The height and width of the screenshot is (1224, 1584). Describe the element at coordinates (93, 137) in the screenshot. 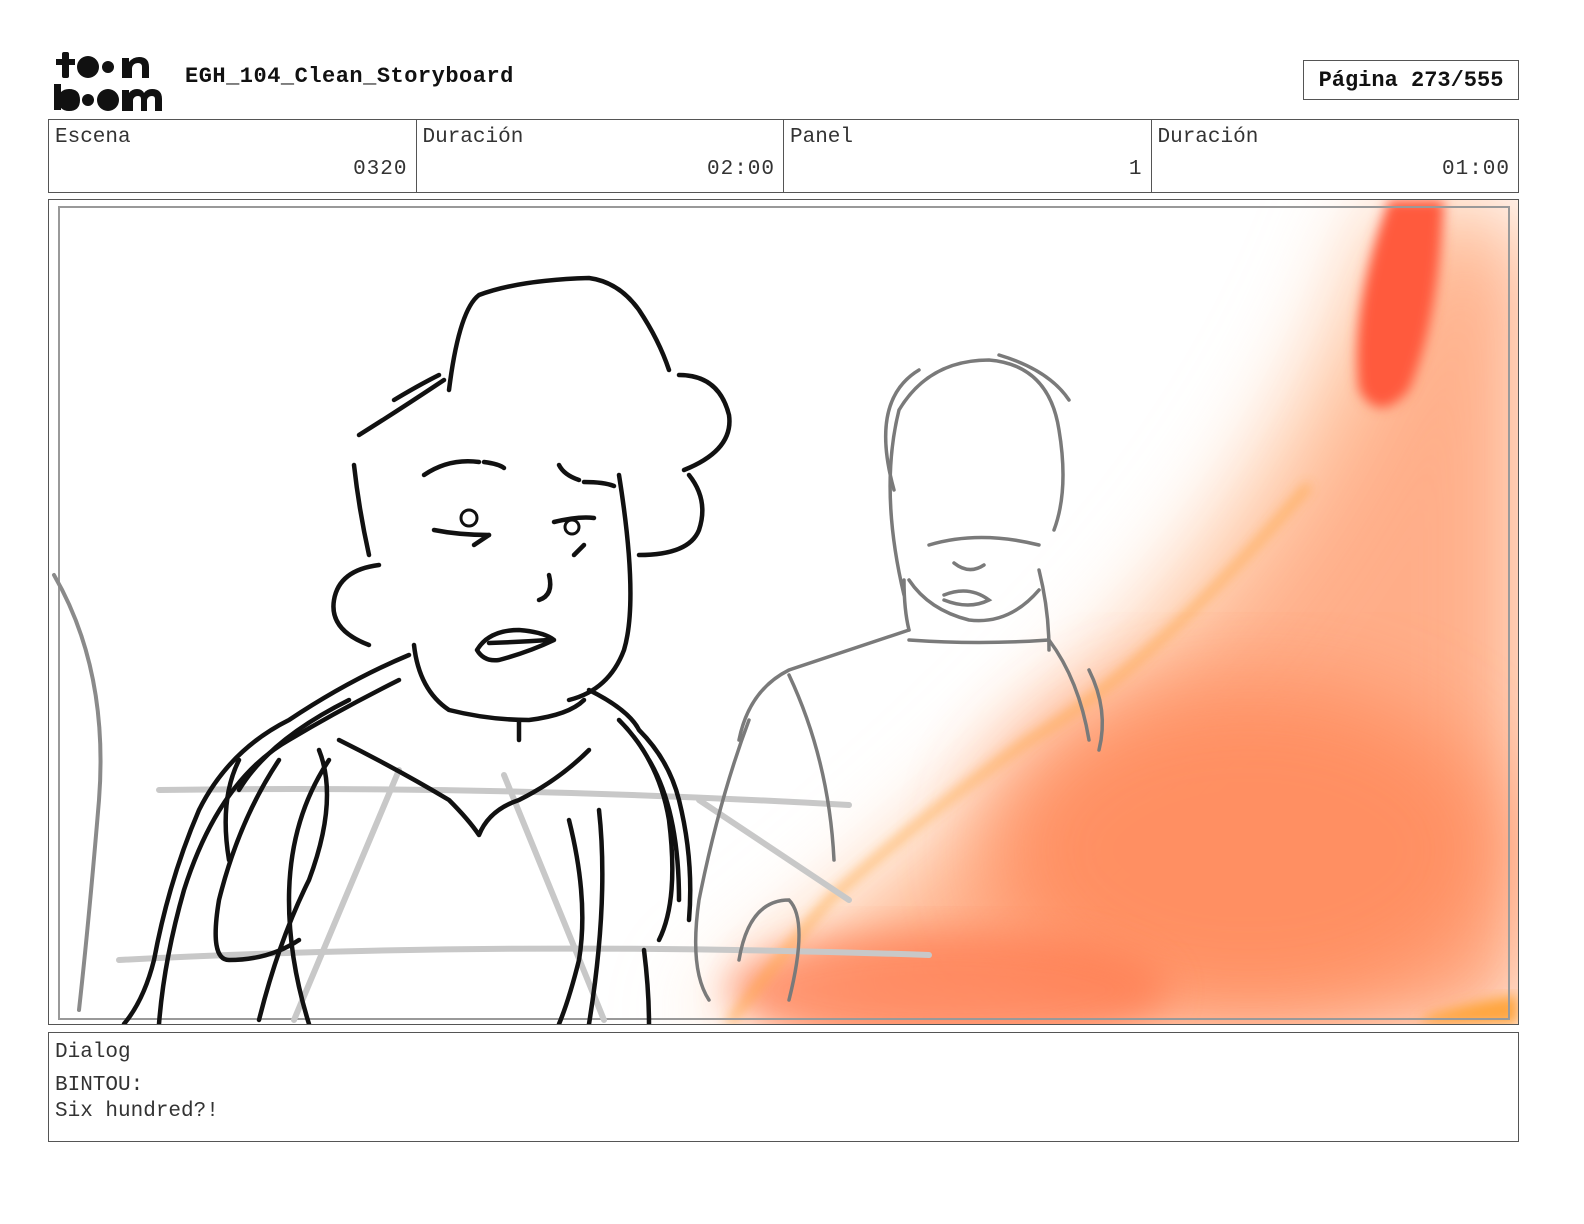

I see `scene-label: Escena` at that location.